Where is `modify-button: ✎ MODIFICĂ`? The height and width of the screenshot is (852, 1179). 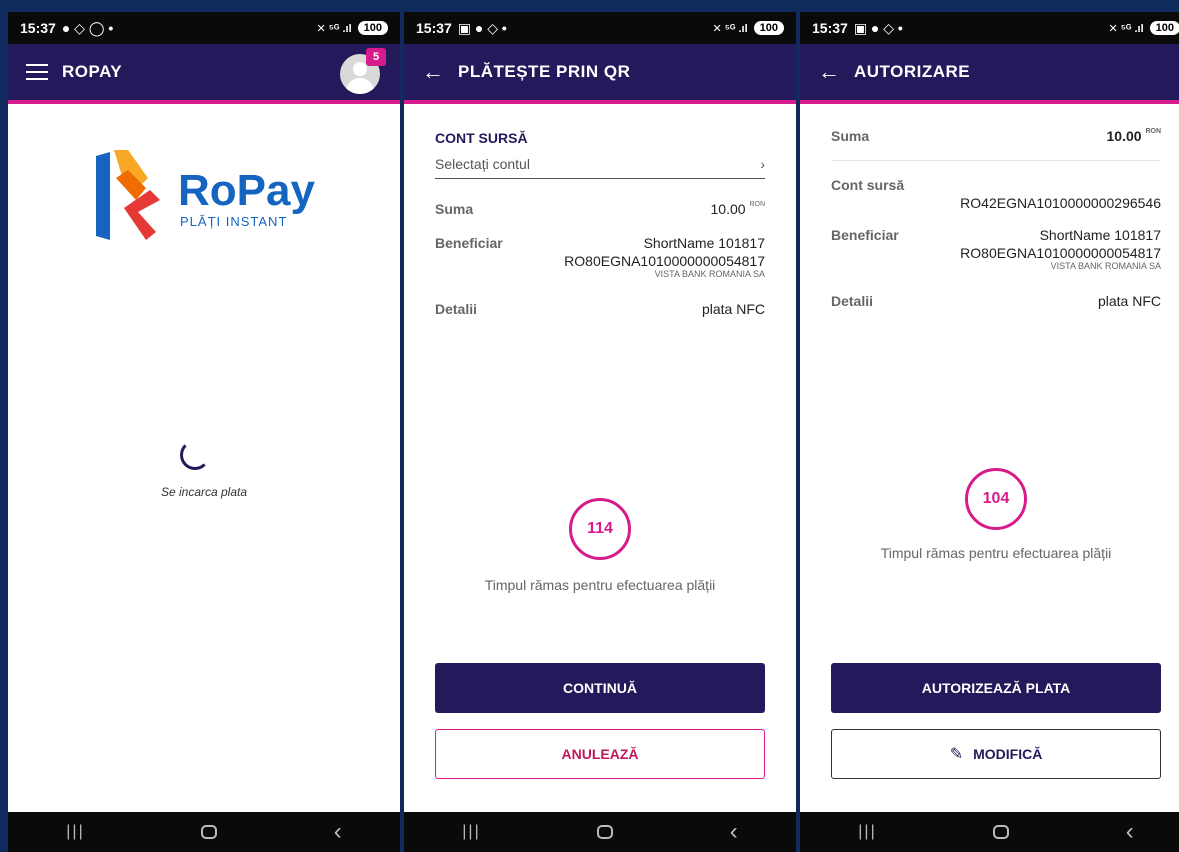 modify-button: ✎ MODIFICĂ is located at coordinates (996, 754).